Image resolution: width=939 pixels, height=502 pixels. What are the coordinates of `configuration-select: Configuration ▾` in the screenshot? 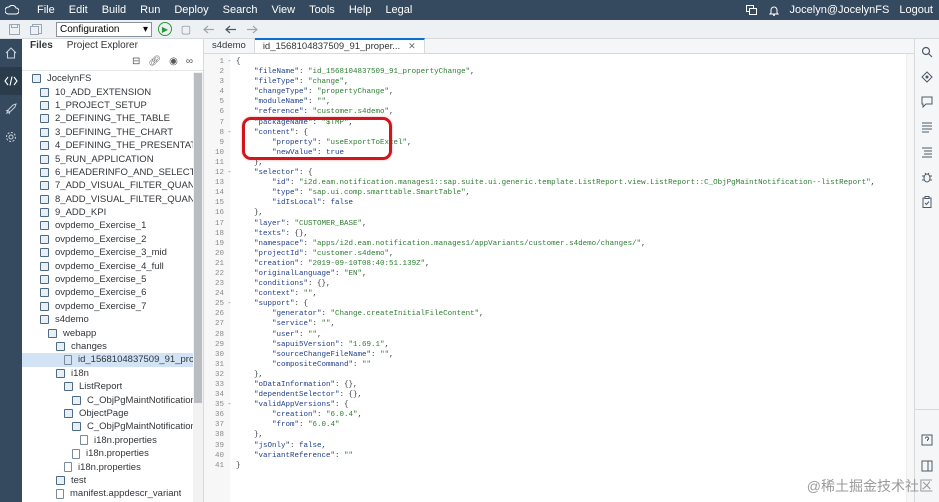 It's located at (104, 29).